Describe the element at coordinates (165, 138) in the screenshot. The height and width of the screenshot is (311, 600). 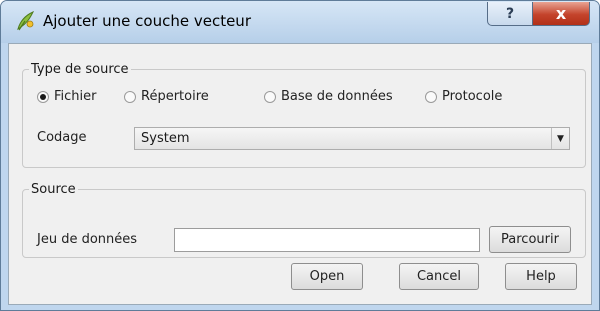
I see `encoding-select-value: System` at that location.